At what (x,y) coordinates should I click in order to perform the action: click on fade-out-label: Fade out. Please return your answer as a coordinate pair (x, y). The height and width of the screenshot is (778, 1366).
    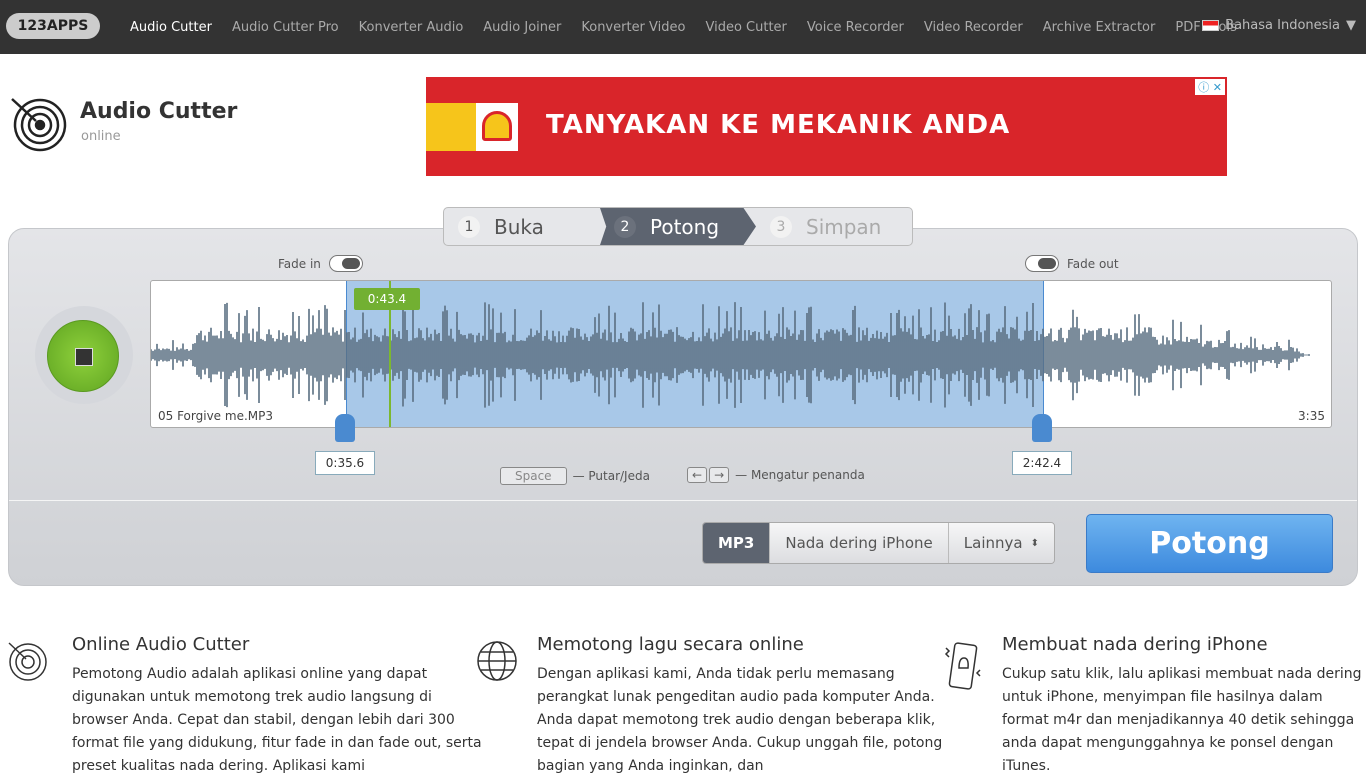
    Looking at the image, I should click on (1093, 263).